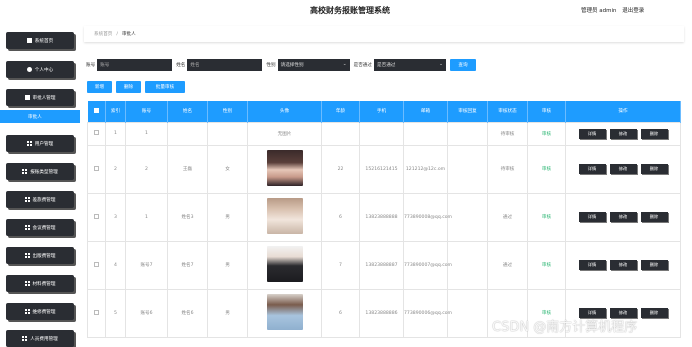 Image resolution: width=692 pixels, height=347 pixels. Describe the element at coordinates (165, 87) in the screenshot. I see `batch-review-button: 批量审核` at that location.